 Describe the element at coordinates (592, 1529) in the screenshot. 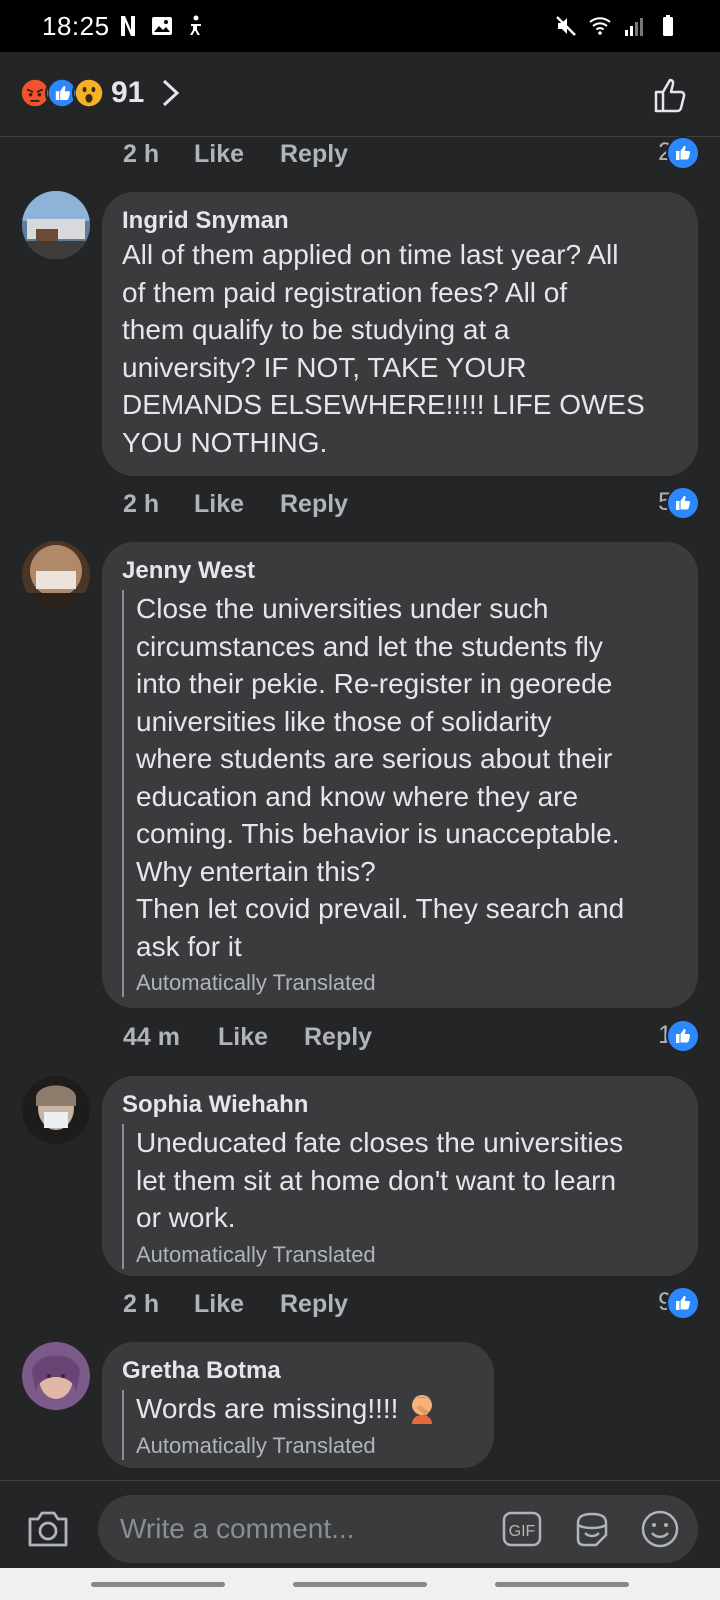

I see `sticker-icon` at that location.